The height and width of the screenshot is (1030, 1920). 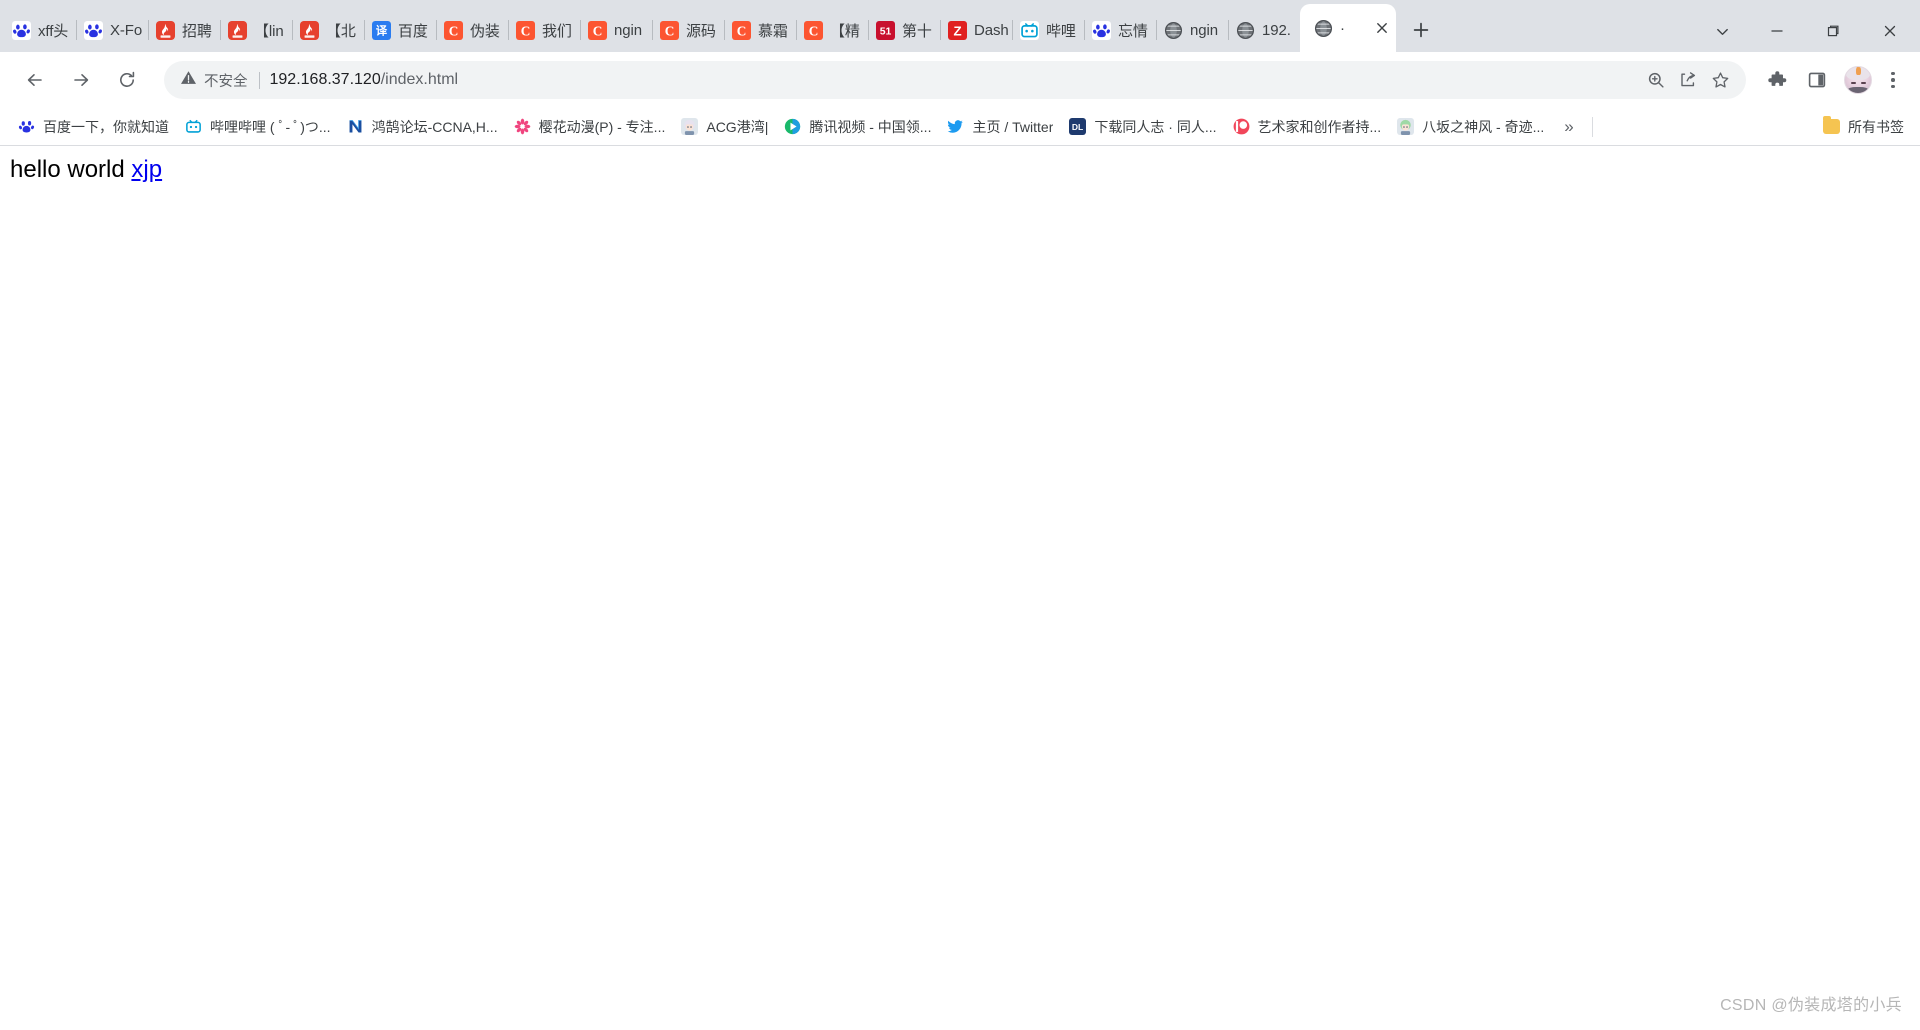 What do you see at coordinates (1720, 80) in the screenshot?
I see `star-icon` at bounding box center [1720, 80].